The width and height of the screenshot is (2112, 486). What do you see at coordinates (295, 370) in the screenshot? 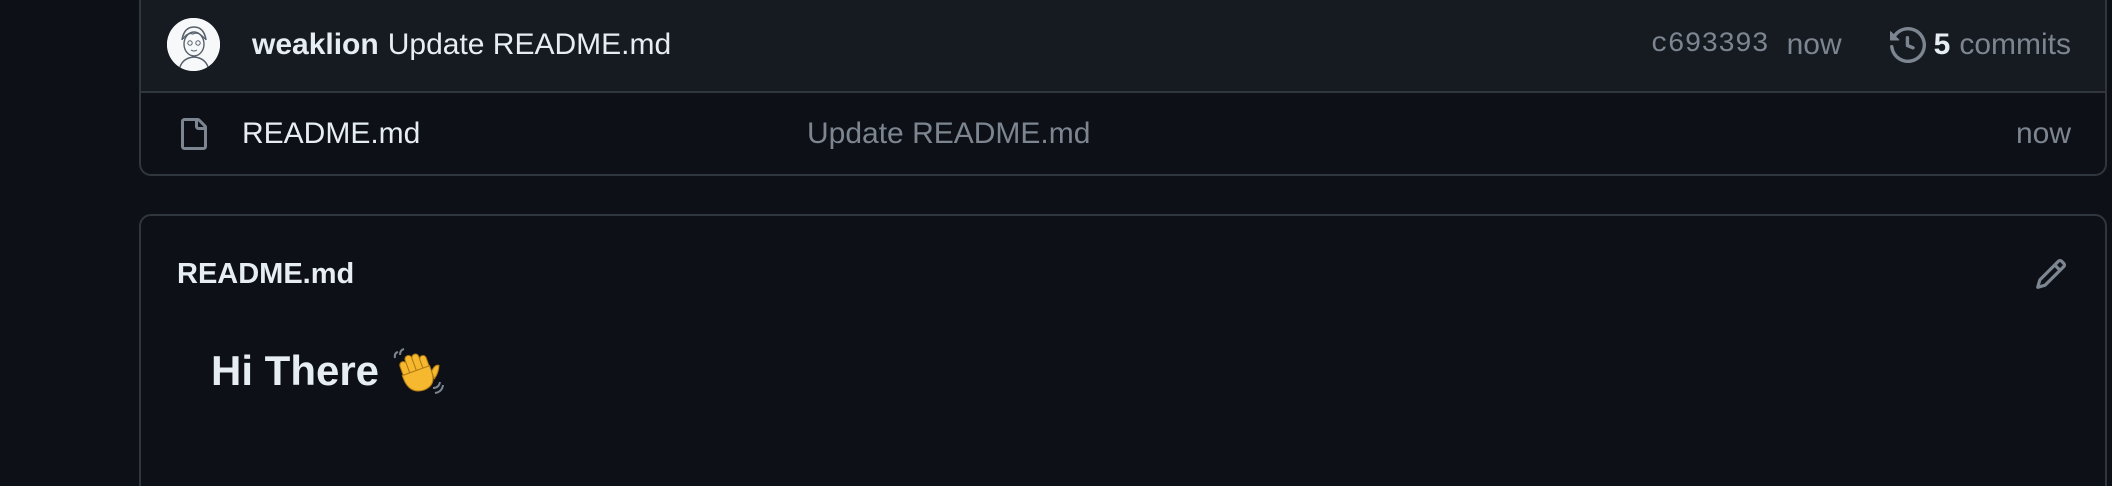
I see `readme-heading-text: Hi There` at bounding box center [295, 370].